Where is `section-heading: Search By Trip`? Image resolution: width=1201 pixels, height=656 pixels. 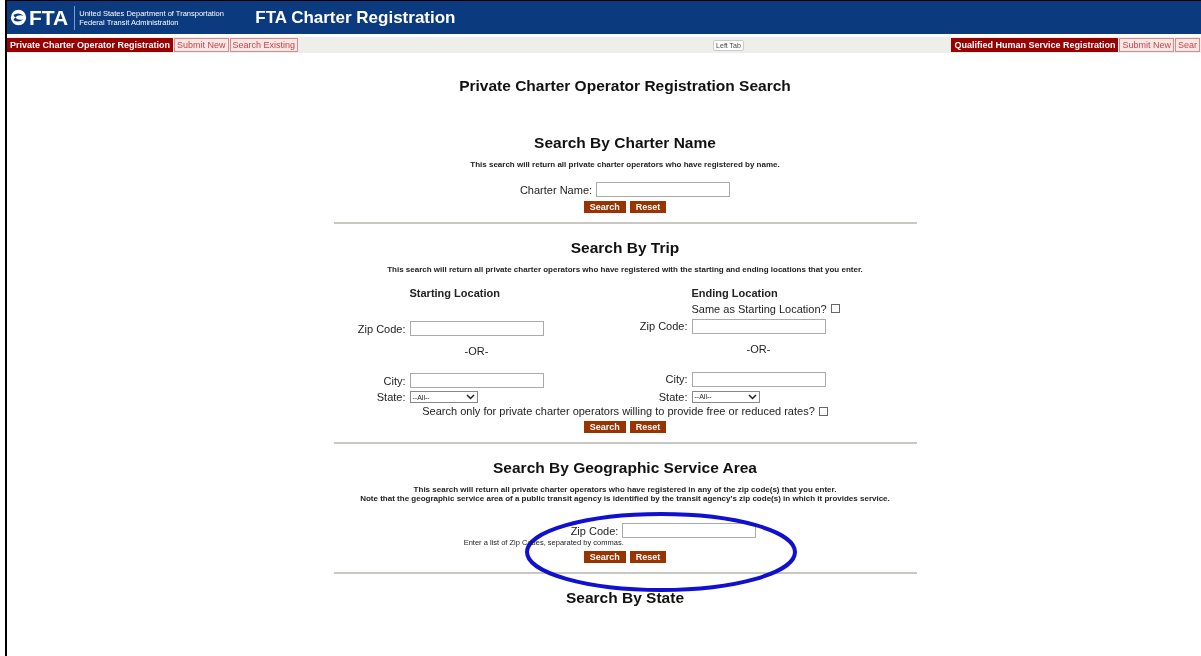 section-heading: Search By Trip is located at coordinates (625, 248).